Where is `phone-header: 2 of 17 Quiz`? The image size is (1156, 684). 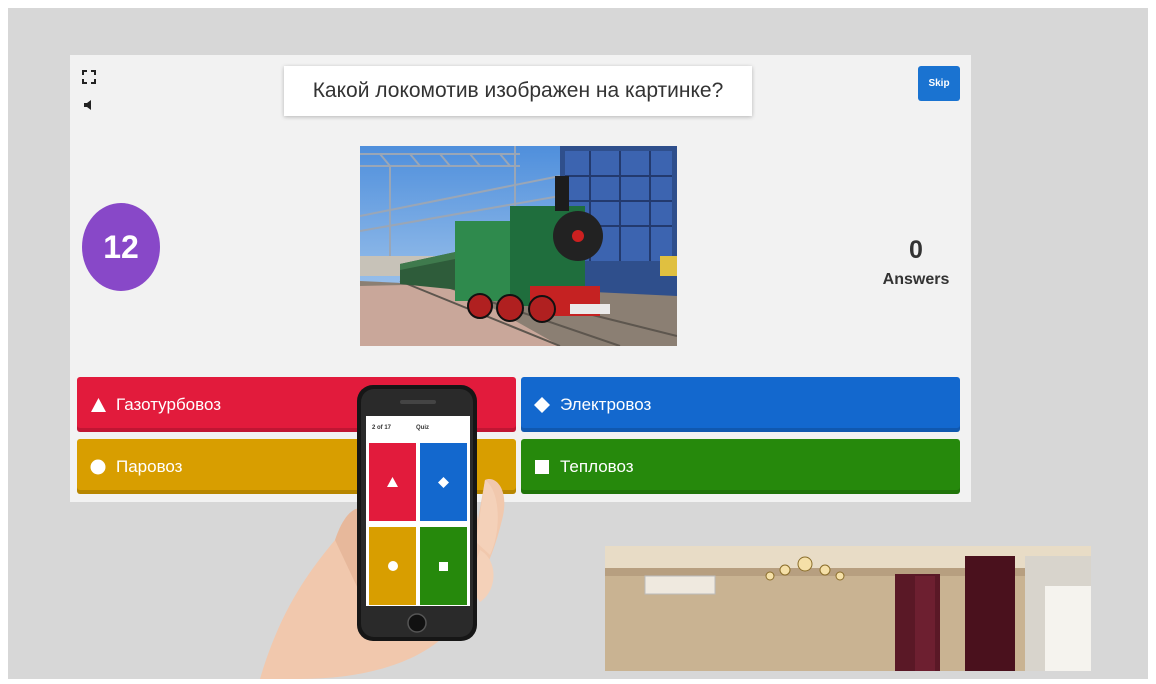
phone-header: 2 of 17 Quiz is located at coordinates (418, 428).